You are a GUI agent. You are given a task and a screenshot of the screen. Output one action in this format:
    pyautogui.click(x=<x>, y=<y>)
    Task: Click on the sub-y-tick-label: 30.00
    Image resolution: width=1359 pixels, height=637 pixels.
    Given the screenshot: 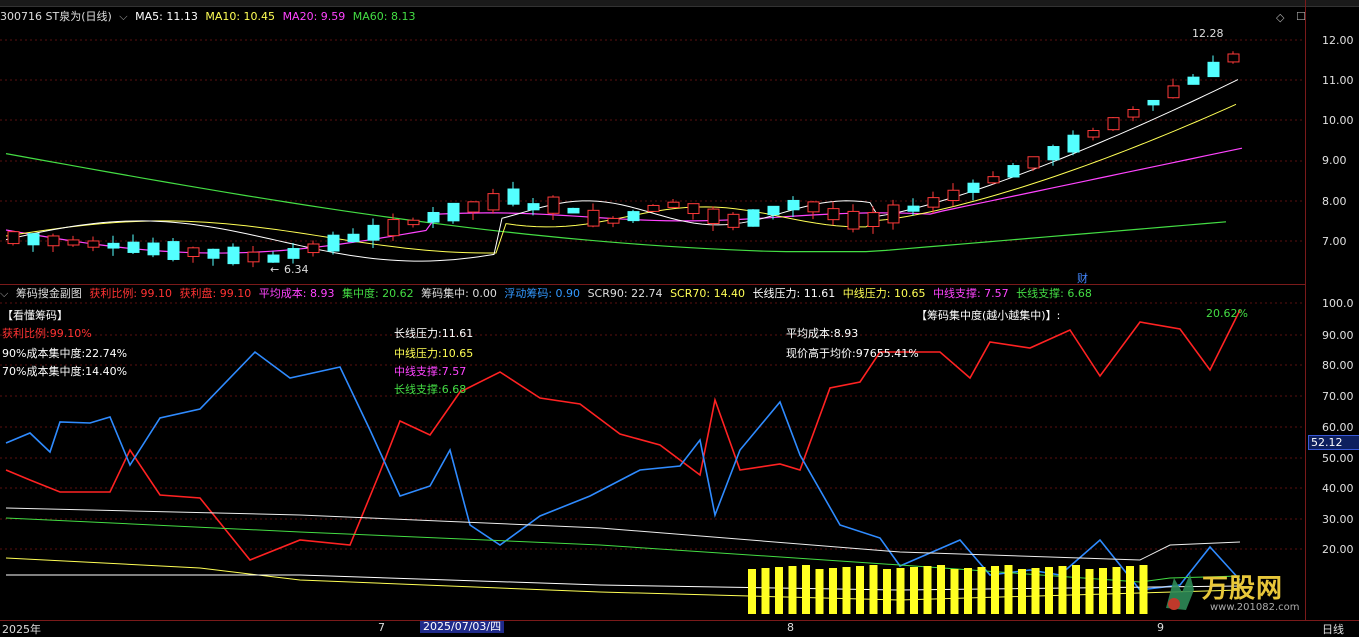 What is the action you would take?
    pyautogui.click(x=1338, y=519)
    